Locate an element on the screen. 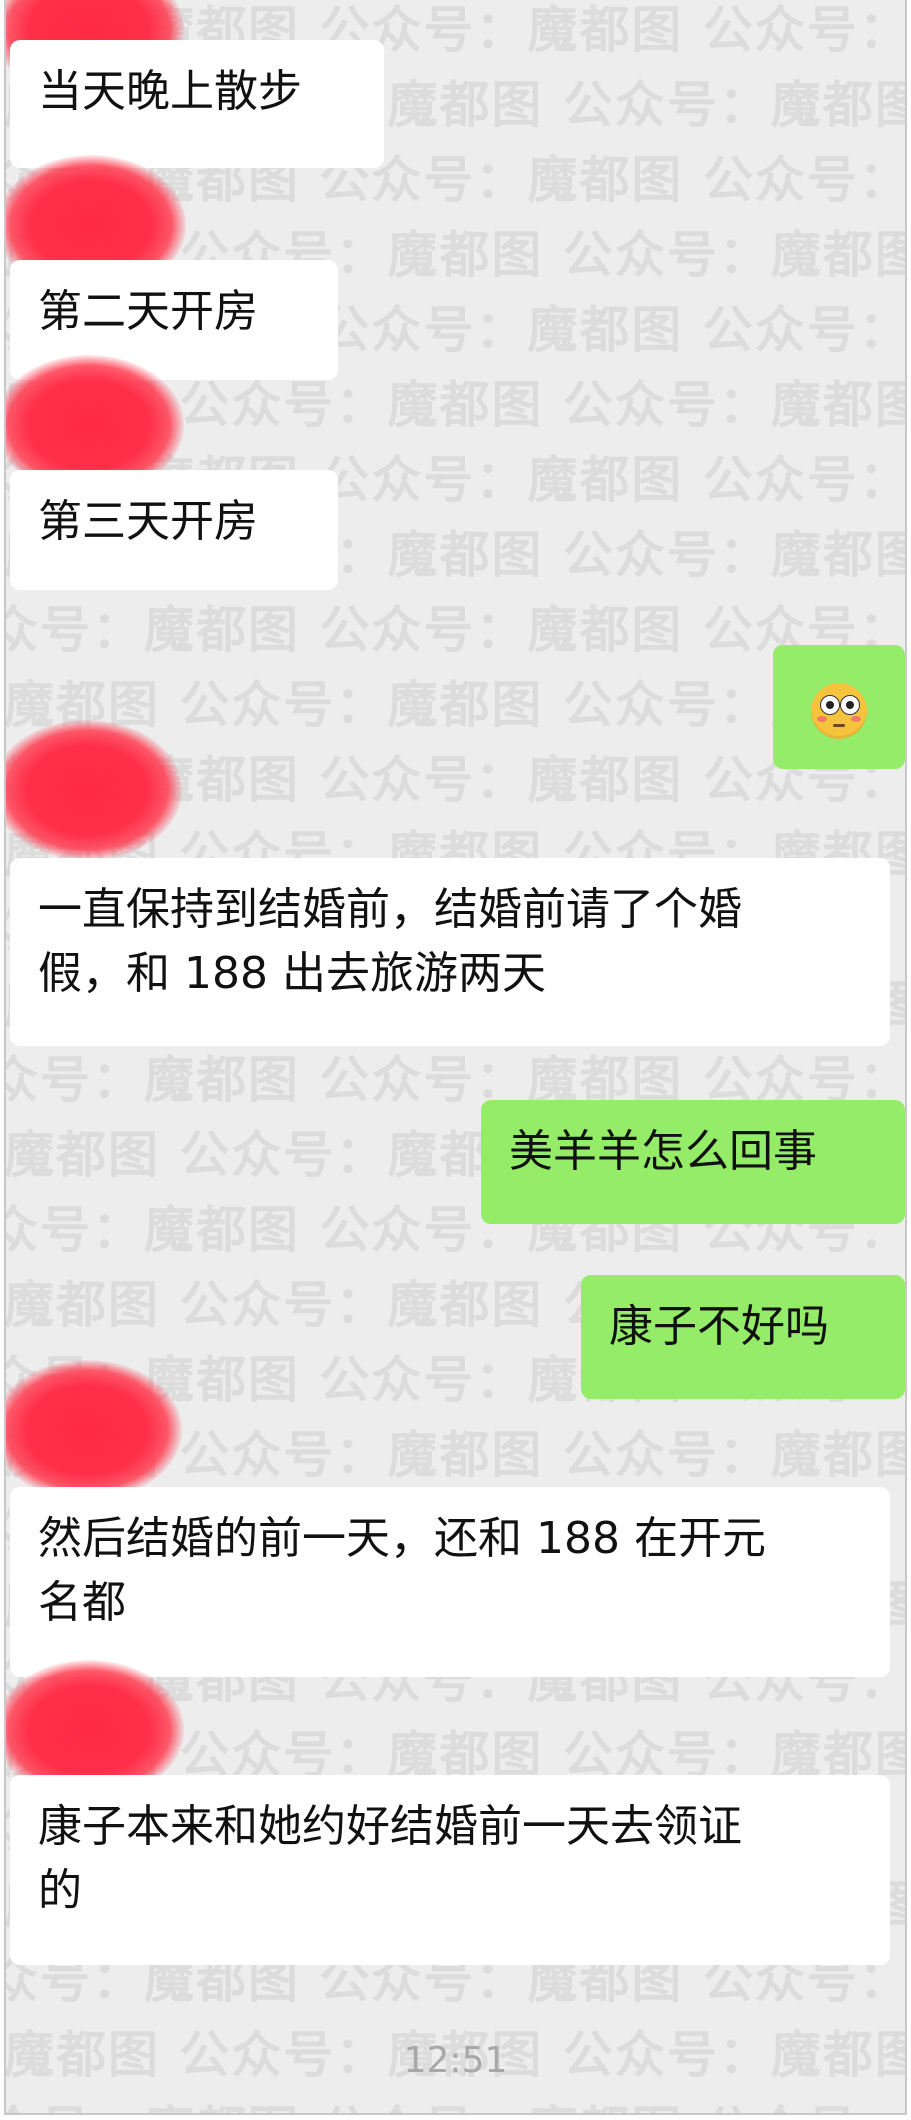 This screenshot has width=911, height=2120. message-text: 康子不好吗 is located at coordinates (719, 1326).